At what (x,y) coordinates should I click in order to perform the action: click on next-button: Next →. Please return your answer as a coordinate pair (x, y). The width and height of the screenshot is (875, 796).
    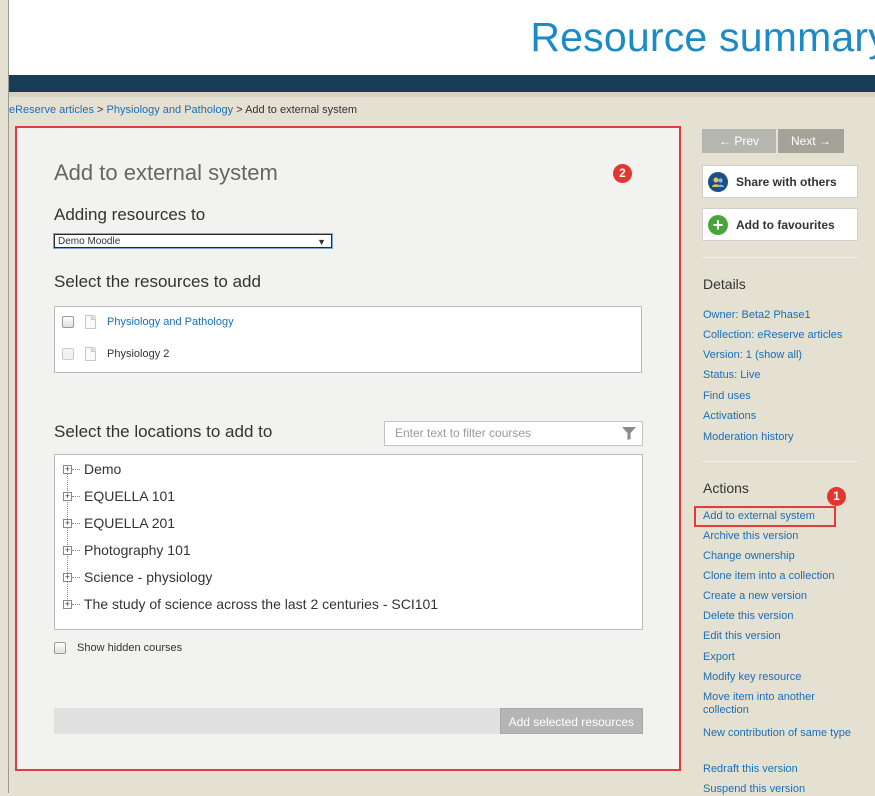
    Looking at the image, I should click on (811, 141).